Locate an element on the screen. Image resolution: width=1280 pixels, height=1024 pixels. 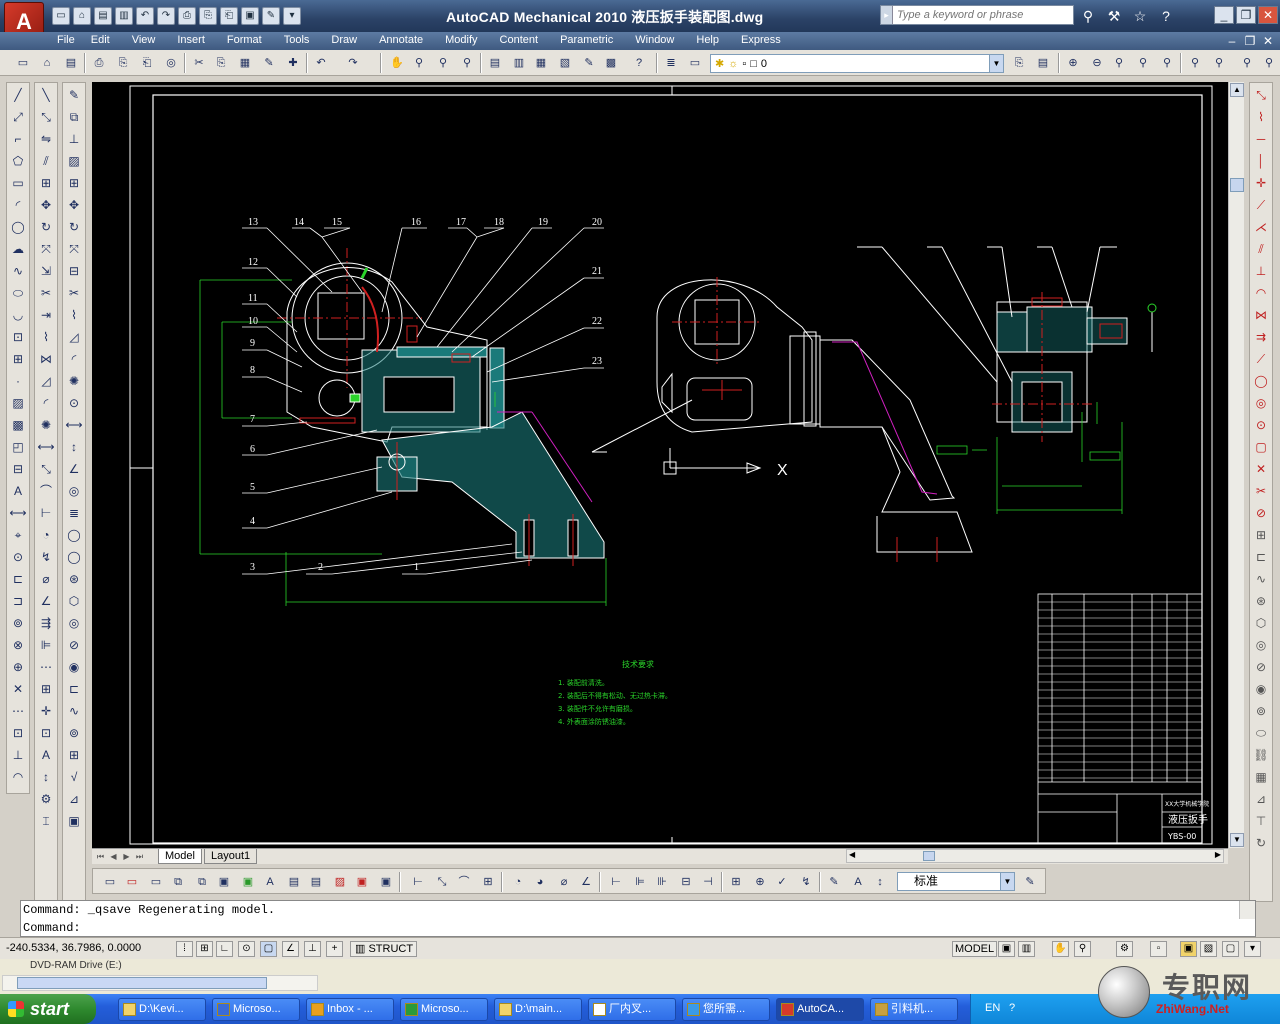
spring-icon: ∿ is located at coordinates (74, 711).